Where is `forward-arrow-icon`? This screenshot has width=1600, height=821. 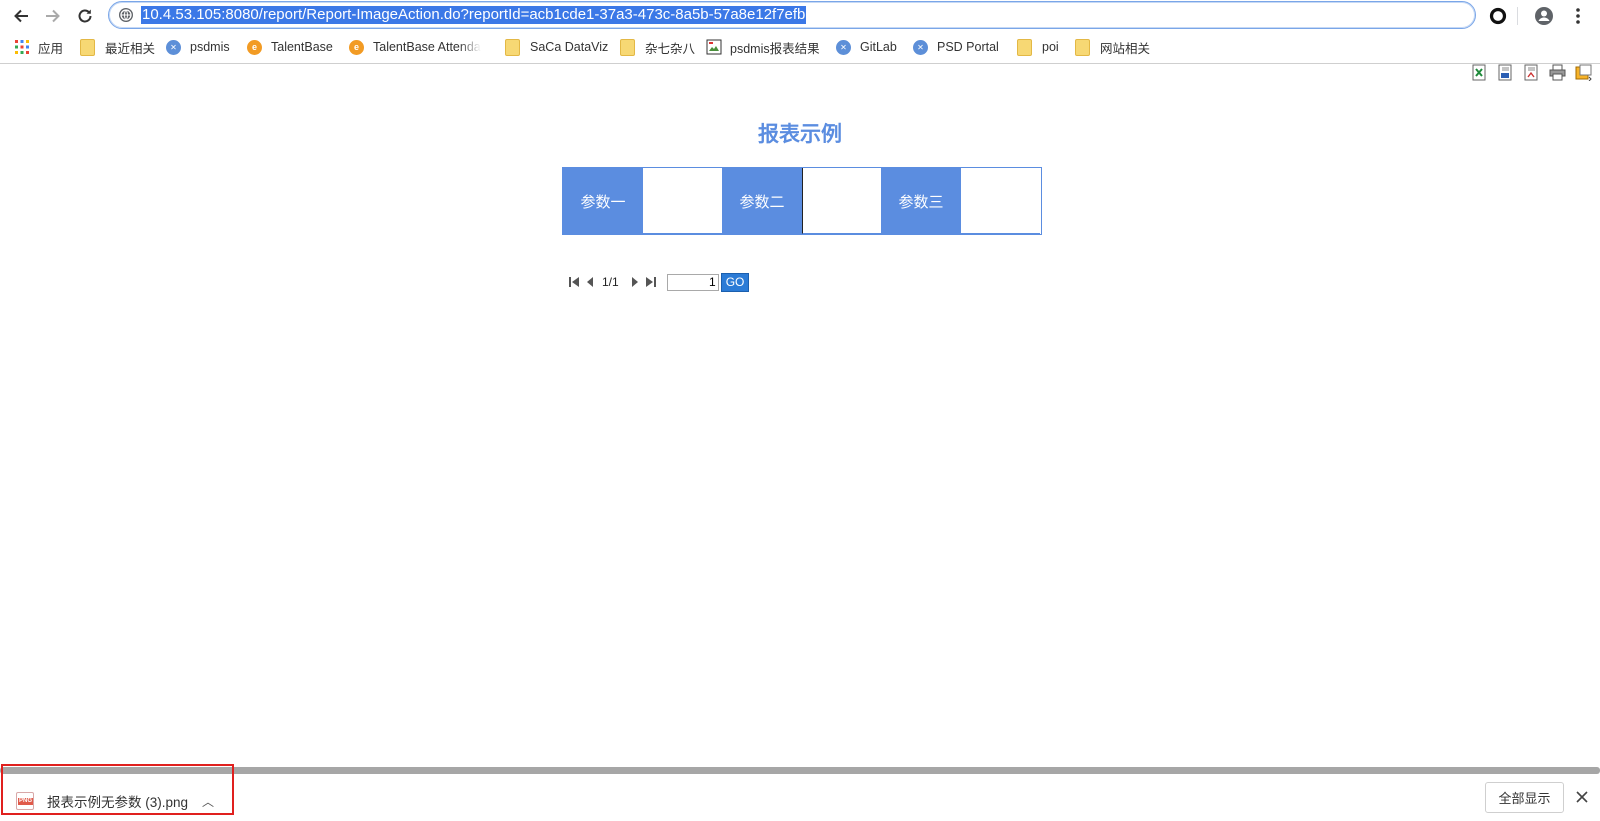 forward-arrow-icon is located at coordinates (53, 16).